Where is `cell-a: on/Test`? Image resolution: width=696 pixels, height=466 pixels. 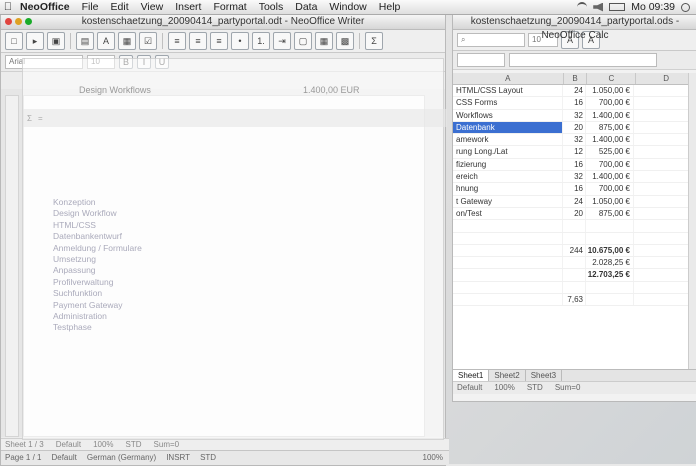
cell-a: on/Test is located at coordinates (508, 213).